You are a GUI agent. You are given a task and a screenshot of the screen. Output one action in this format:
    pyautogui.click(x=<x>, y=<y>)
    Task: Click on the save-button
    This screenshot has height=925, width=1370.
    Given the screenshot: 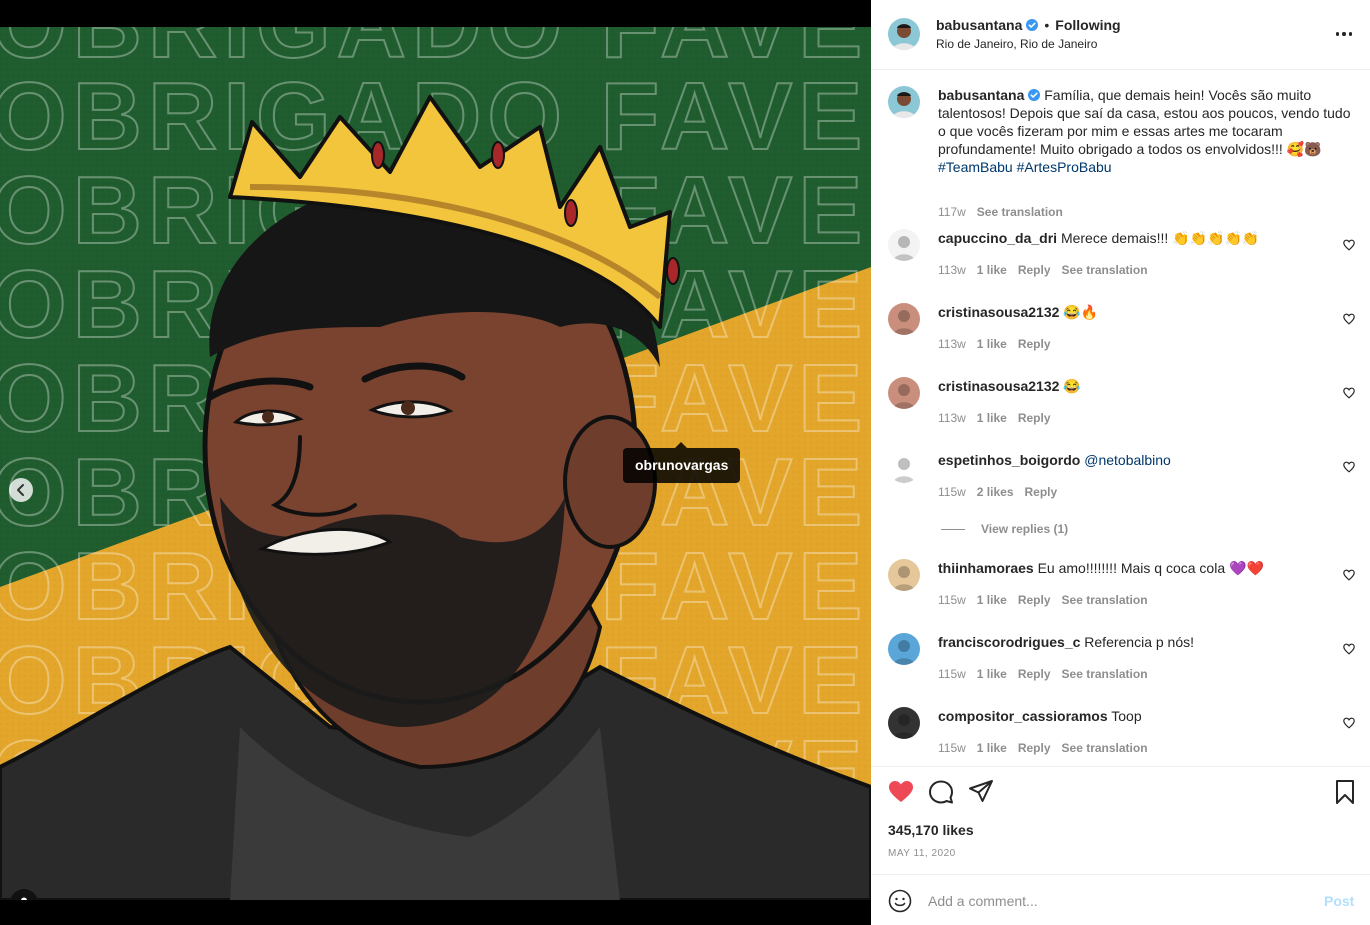 What is the action you would take?
    pyautogui.click(x=1345, y=792)
    